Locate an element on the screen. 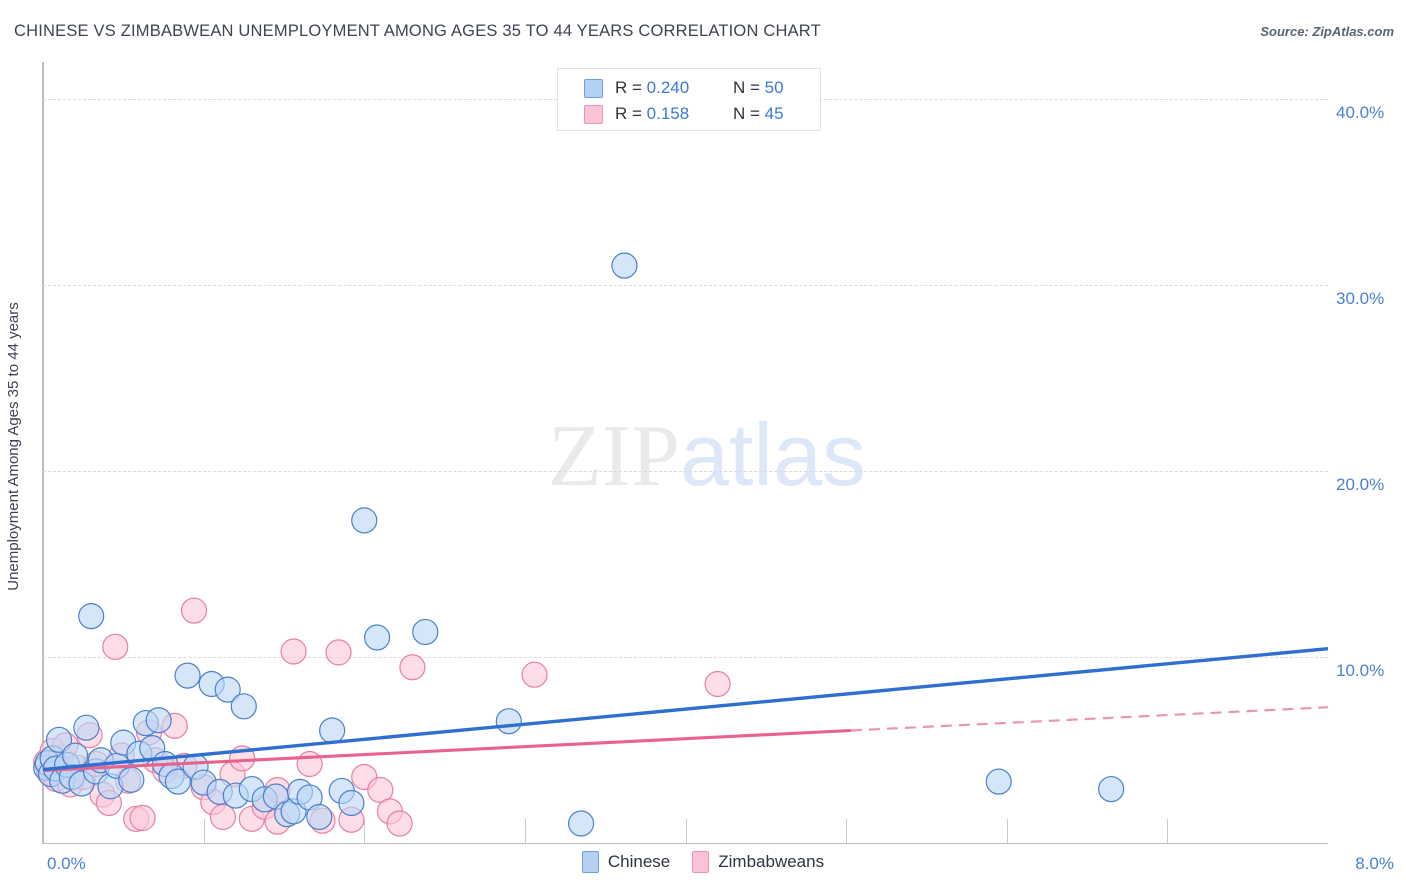 This screenshot has height=892, width=1406. legend-label: Zimbabweans is located at coordinates (771, 861).